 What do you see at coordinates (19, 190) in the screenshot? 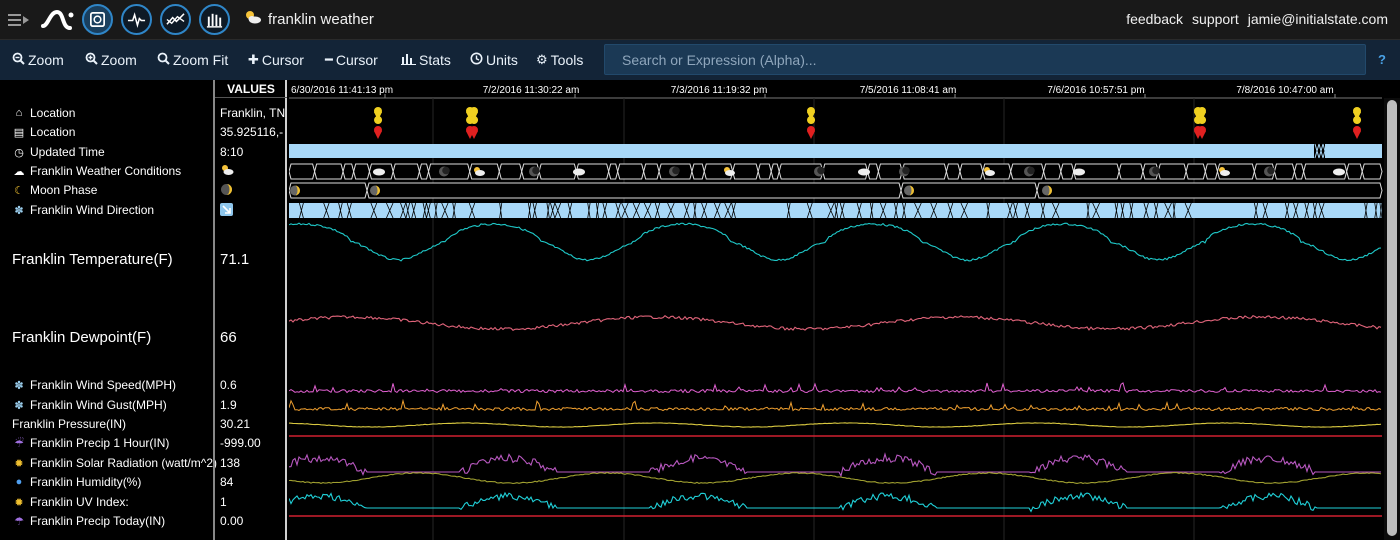
I see `crescent-moon-icon: ☾` at bounding box center [19, 190].